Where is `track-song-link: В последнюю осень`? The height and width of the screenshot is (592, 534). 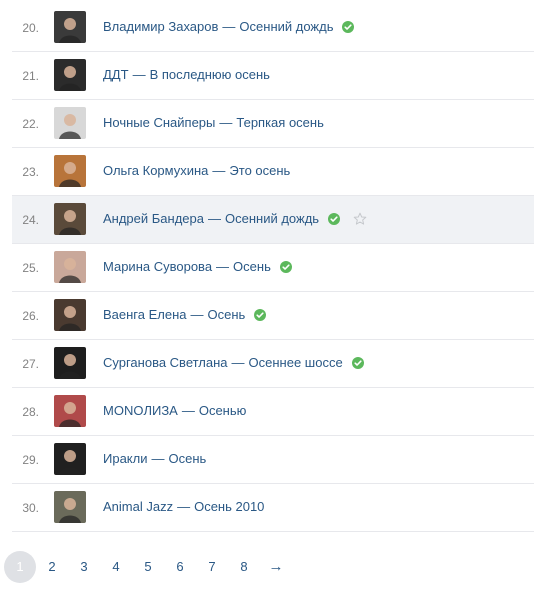
track-song-link: В последнюю осень is located at coordinates (210, 74).